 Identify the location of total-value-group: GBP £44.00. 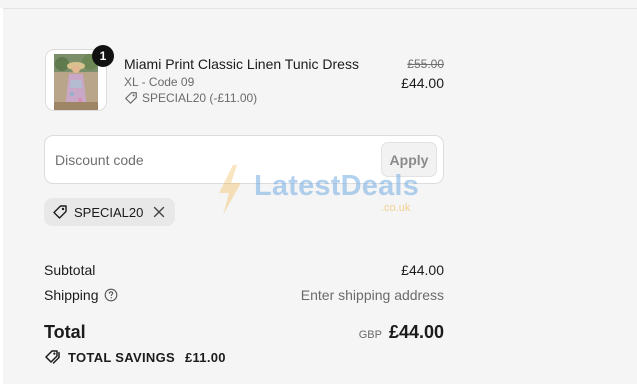
(401, 332).